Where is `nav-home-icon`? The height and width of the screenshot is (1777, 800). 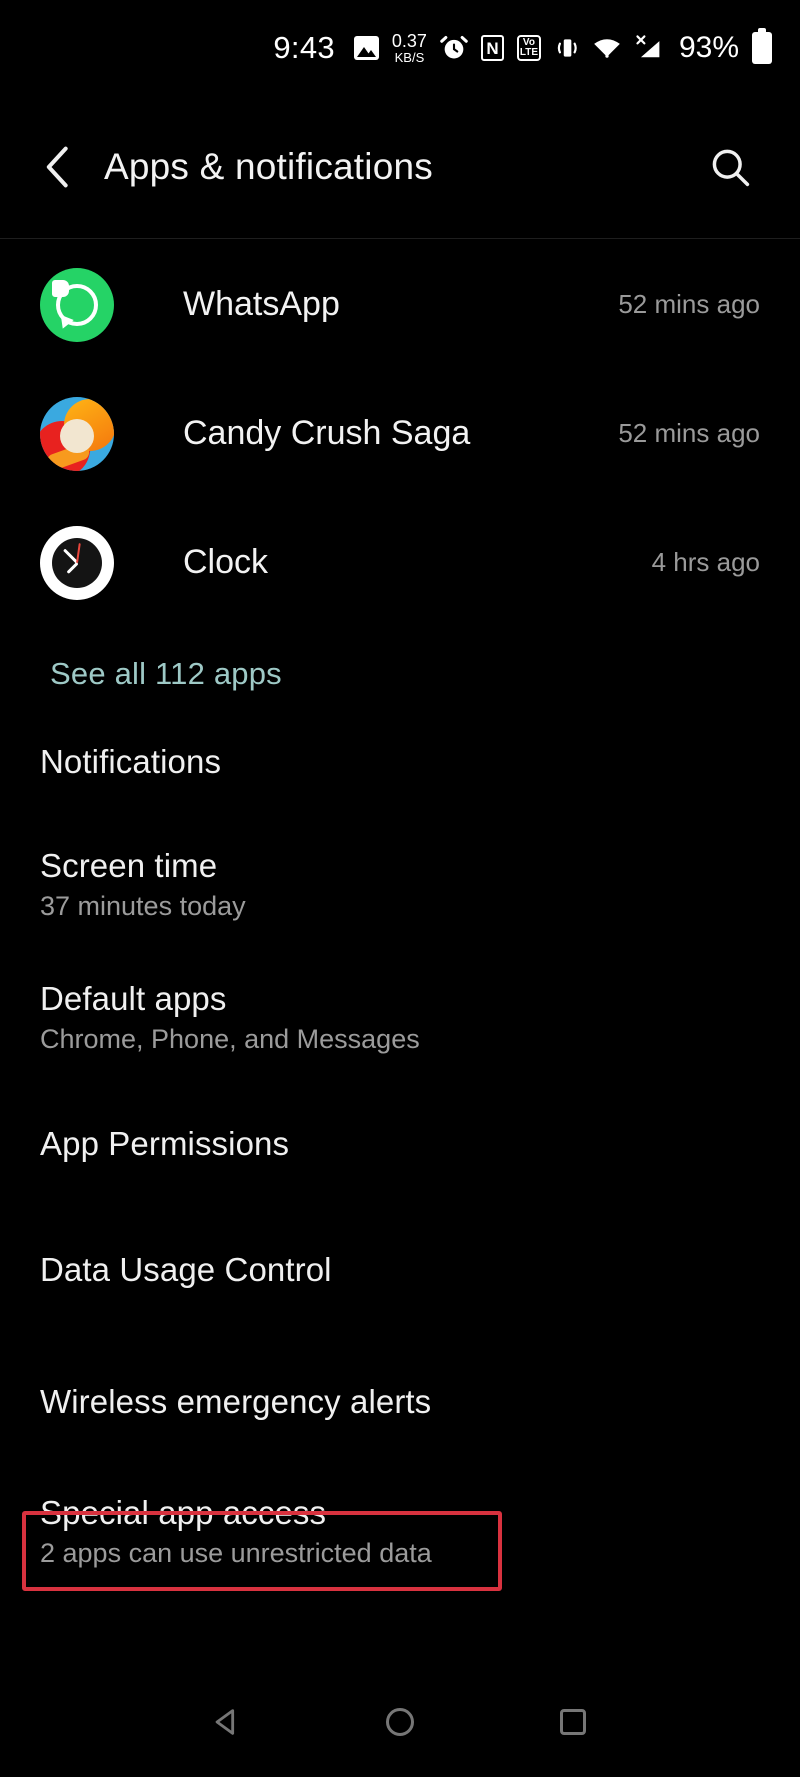 nav-home-icon is located at coordinates (400, 1722).